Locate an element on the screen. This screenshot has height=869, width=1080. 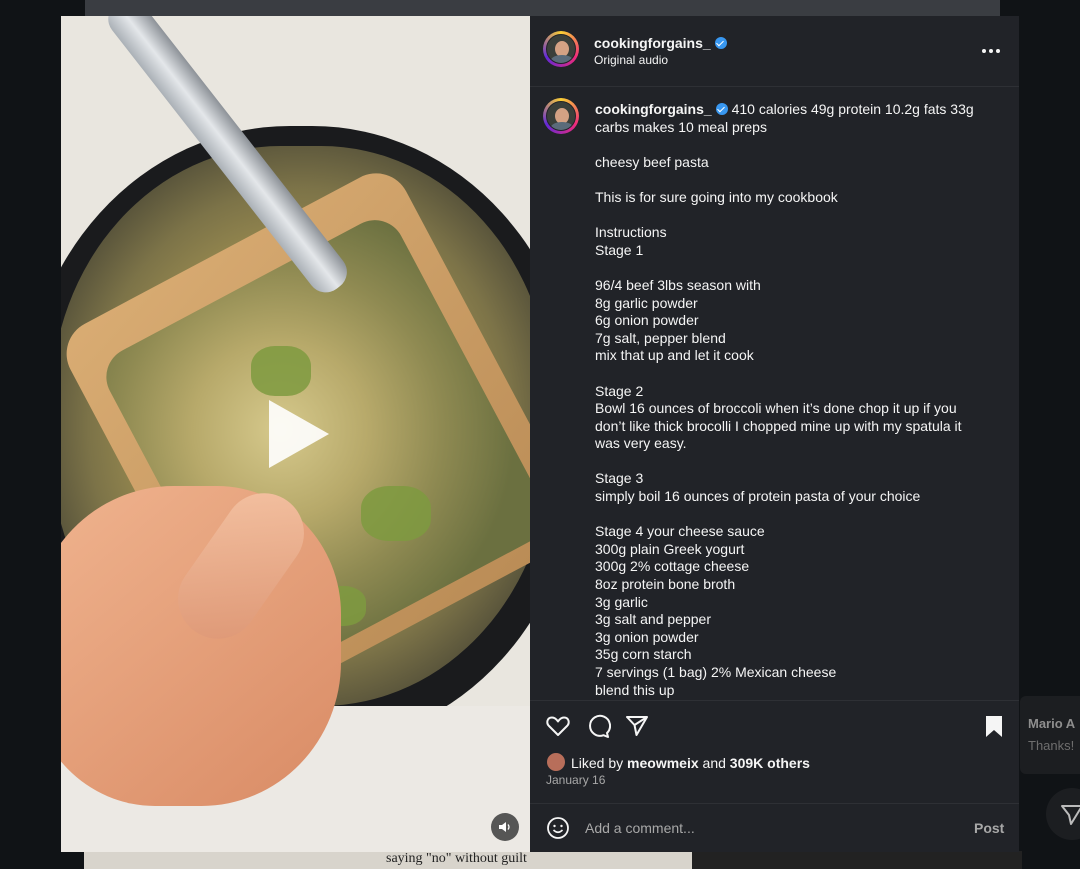
liker-username: meowmeix is located at coordinates (663, 763).